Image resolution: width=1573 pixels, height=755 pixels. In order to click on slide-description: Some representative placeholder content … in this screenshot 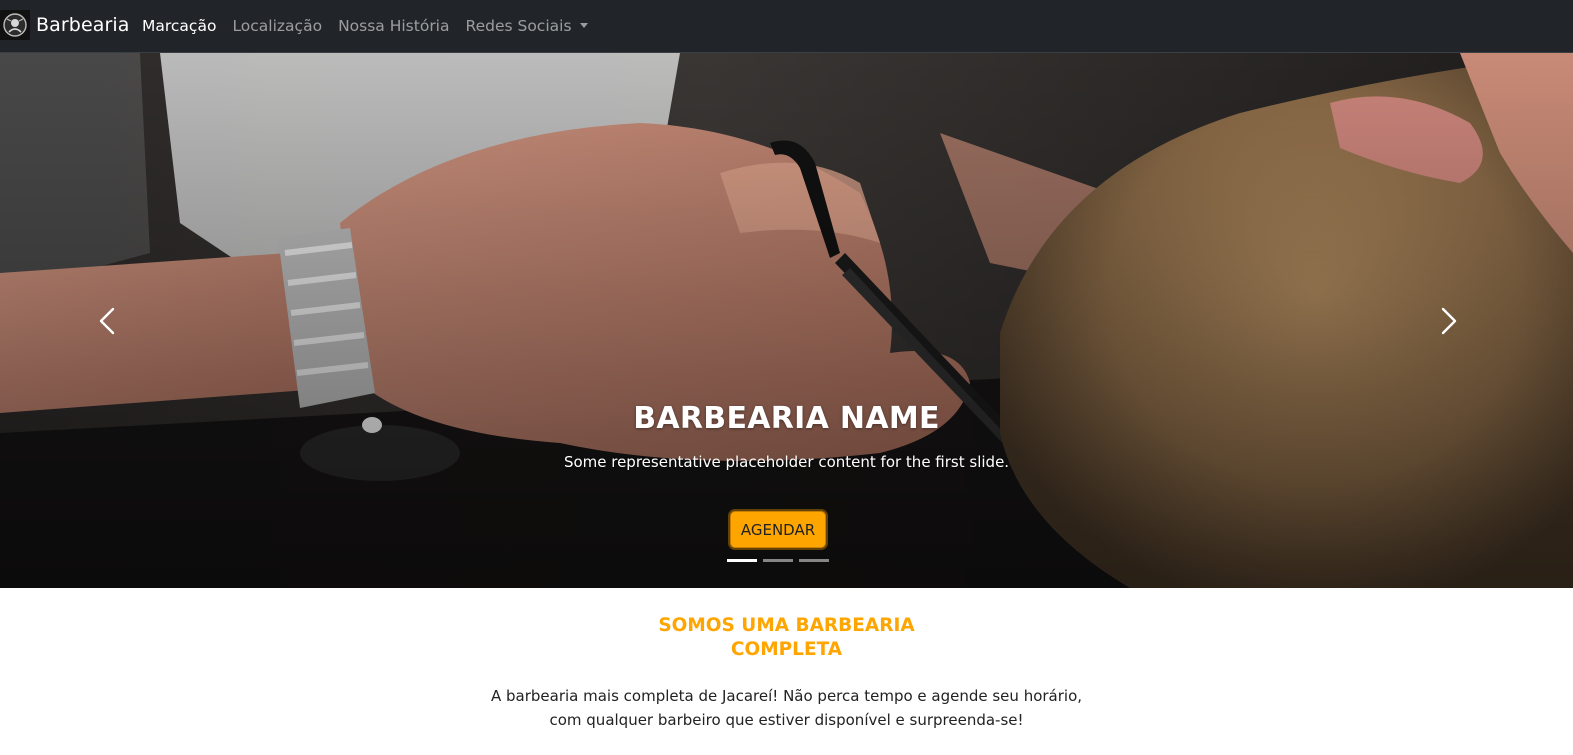, I will do `click(786, 462)`.